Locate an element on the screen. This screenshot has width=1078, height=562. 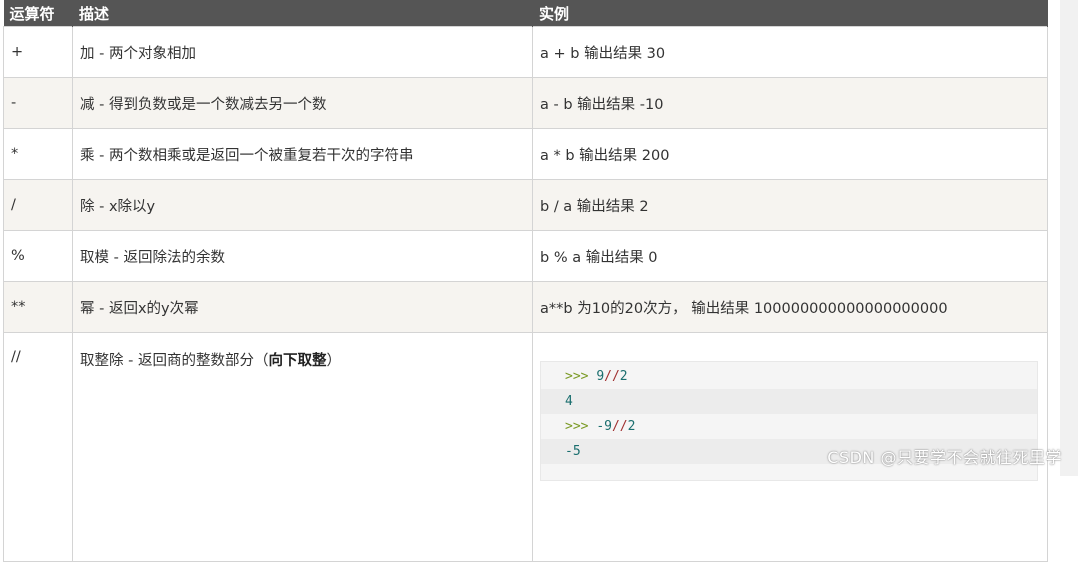
description-prefix: 取整除 - 返回商的整数部分（ is located at coordinates (174, 361).